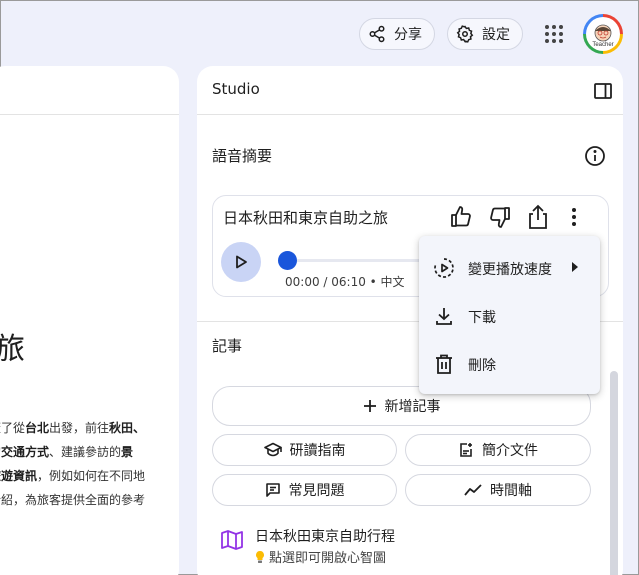 The width and height of the screenshot is (639, 575). I want to click on chevron-right-icon, so click(575, 267).